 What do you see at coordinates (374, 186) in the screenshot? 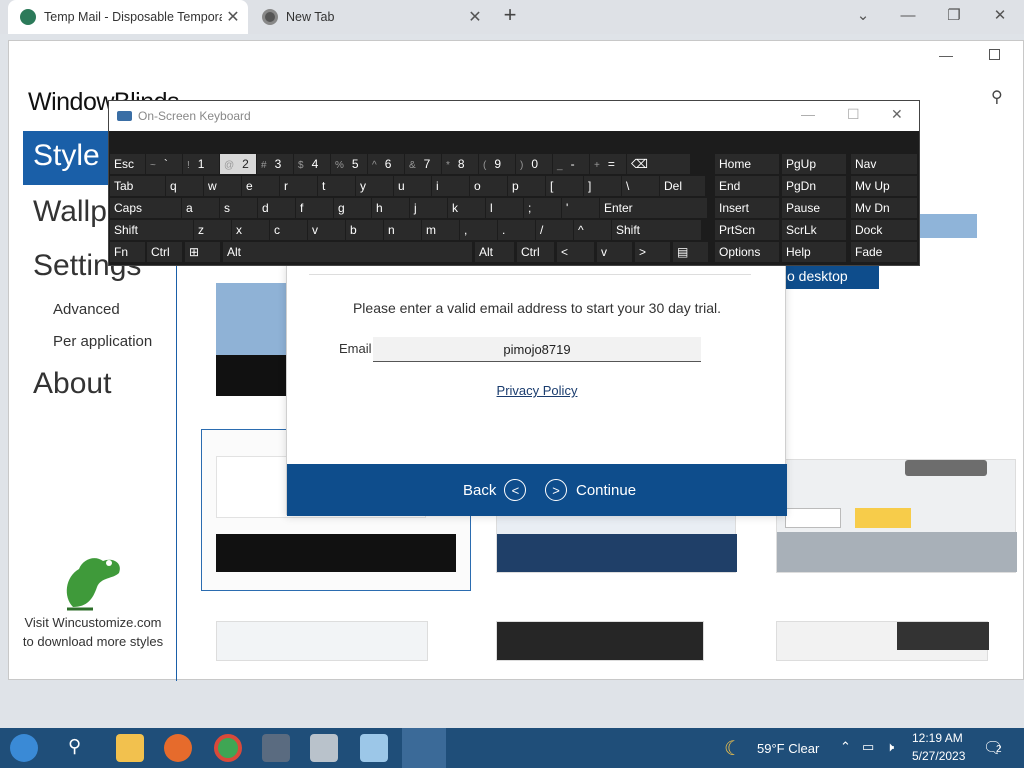
I see `osk-key: y` at bounding box center [374, 186].